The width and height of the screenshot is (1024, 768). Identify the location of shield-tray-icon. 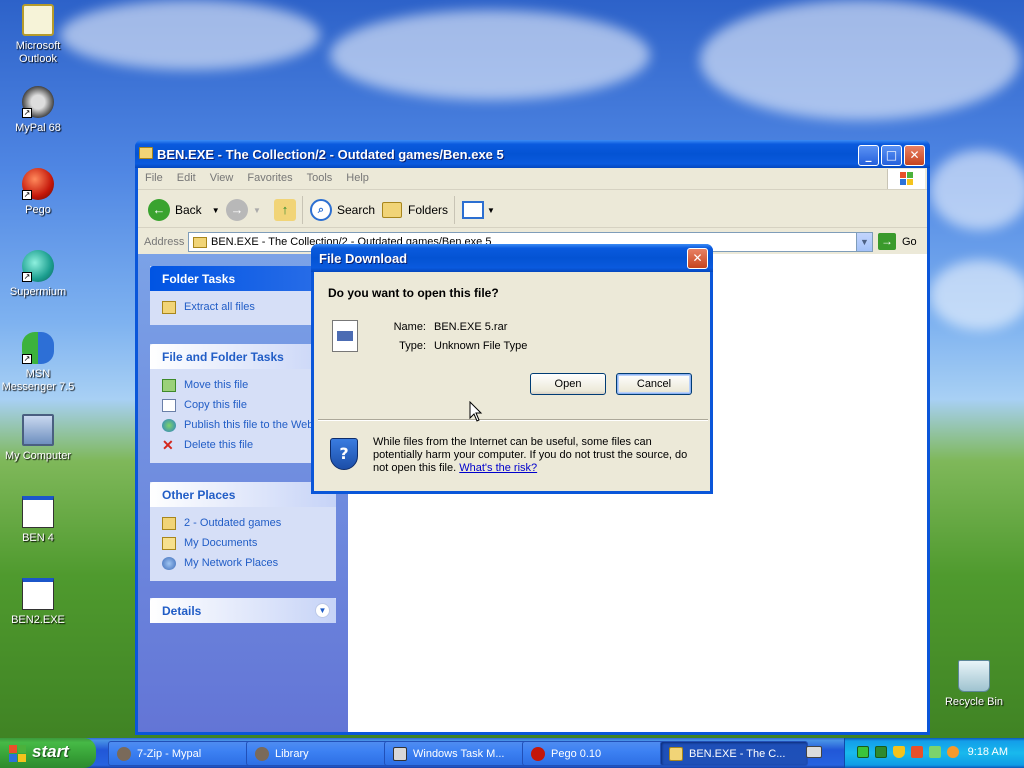
(899, 752).